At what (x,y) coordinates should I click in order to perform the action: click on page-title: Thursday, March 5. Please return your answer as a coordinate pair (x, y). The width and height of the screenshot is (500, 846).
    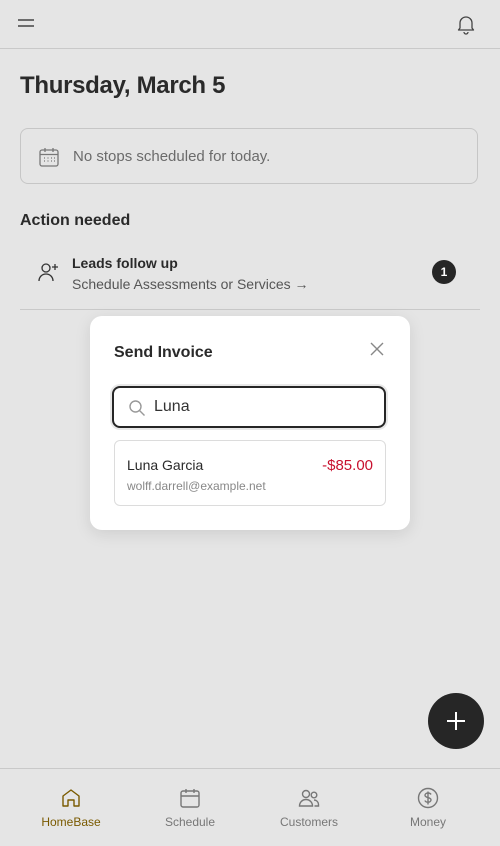
    Looking at the image, I should click on (123, 85).